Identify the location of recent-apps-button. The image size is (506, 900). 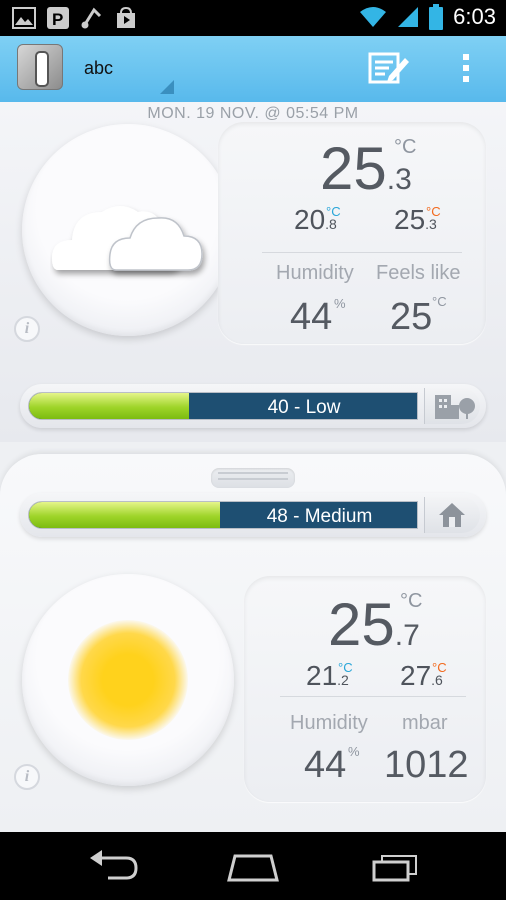
(396, 866).